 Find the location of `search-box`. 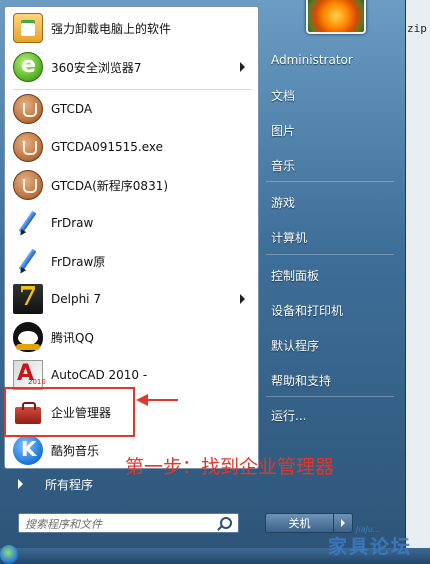

search-box is located at coordinates (128, 523).